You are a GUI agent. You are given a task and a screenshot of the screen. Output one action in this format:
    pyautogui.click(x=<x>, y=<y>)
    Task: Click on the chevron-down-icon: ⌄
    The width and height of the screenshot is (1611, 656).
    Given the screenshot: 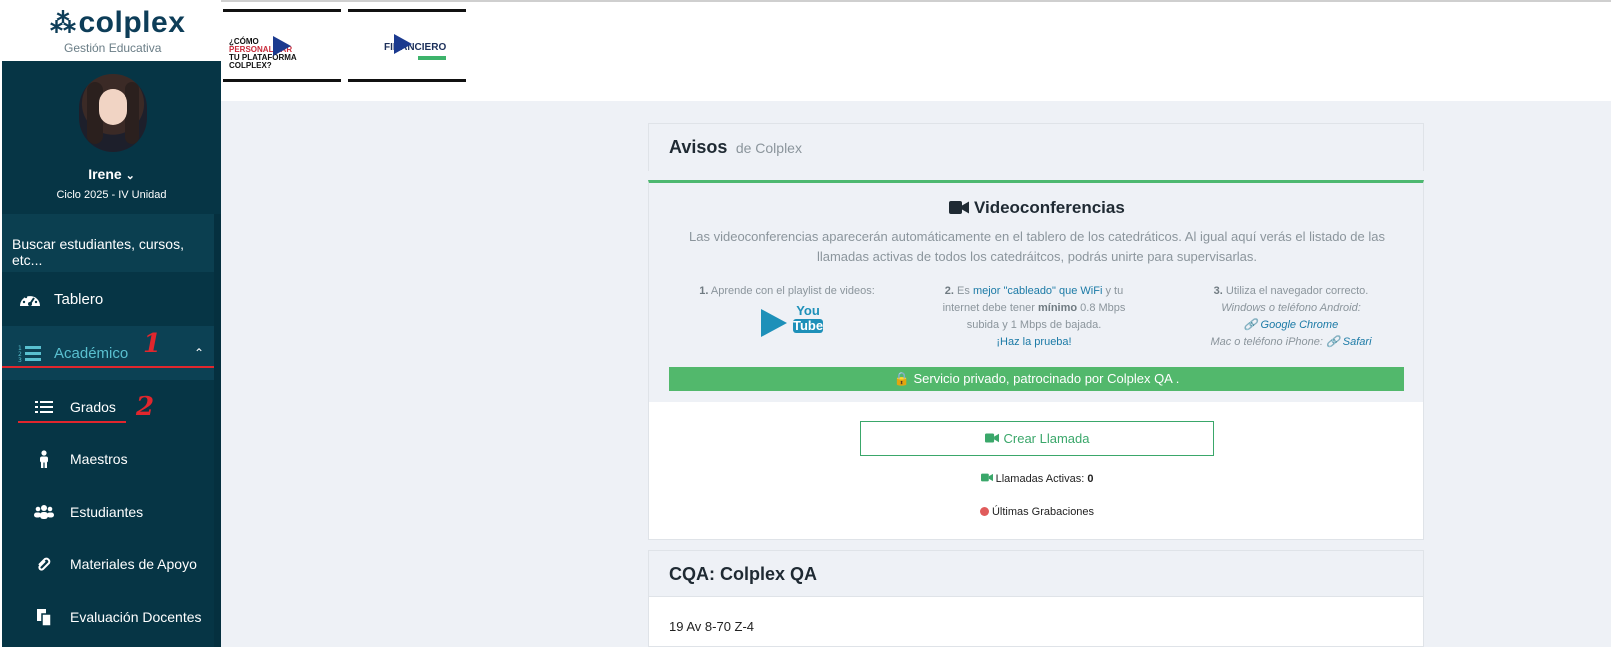 What is the action you would take?
    pyautogui.click(x=130, y=176)
    